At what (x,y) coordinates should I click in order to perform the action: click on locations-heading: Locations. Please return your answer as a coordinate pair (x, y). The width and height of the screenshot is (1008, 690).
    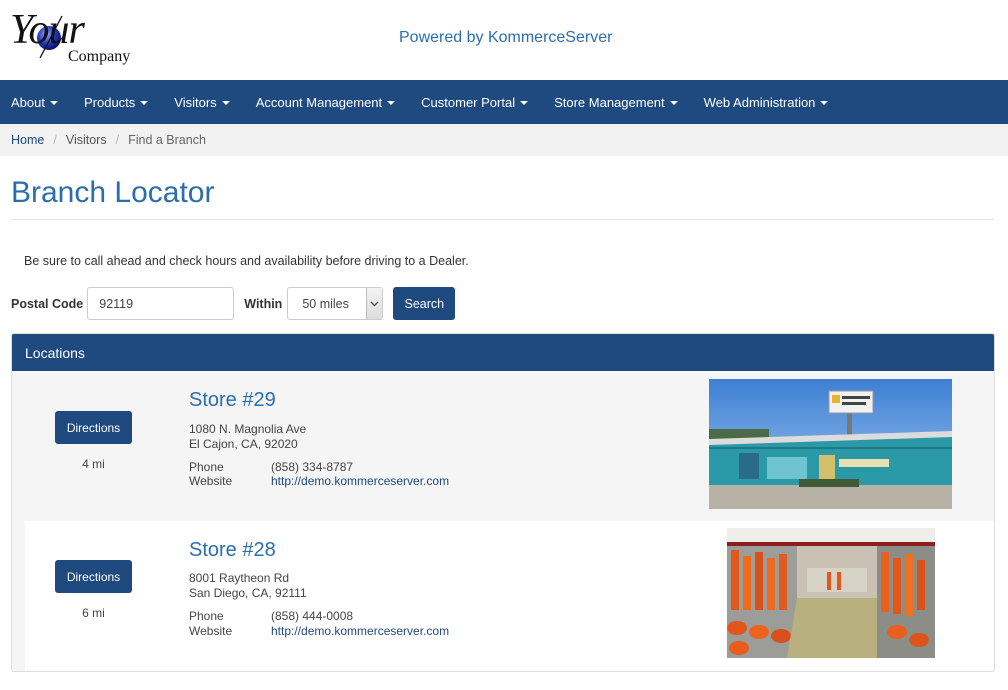
    Looking at the image, I should click on (503, 352).